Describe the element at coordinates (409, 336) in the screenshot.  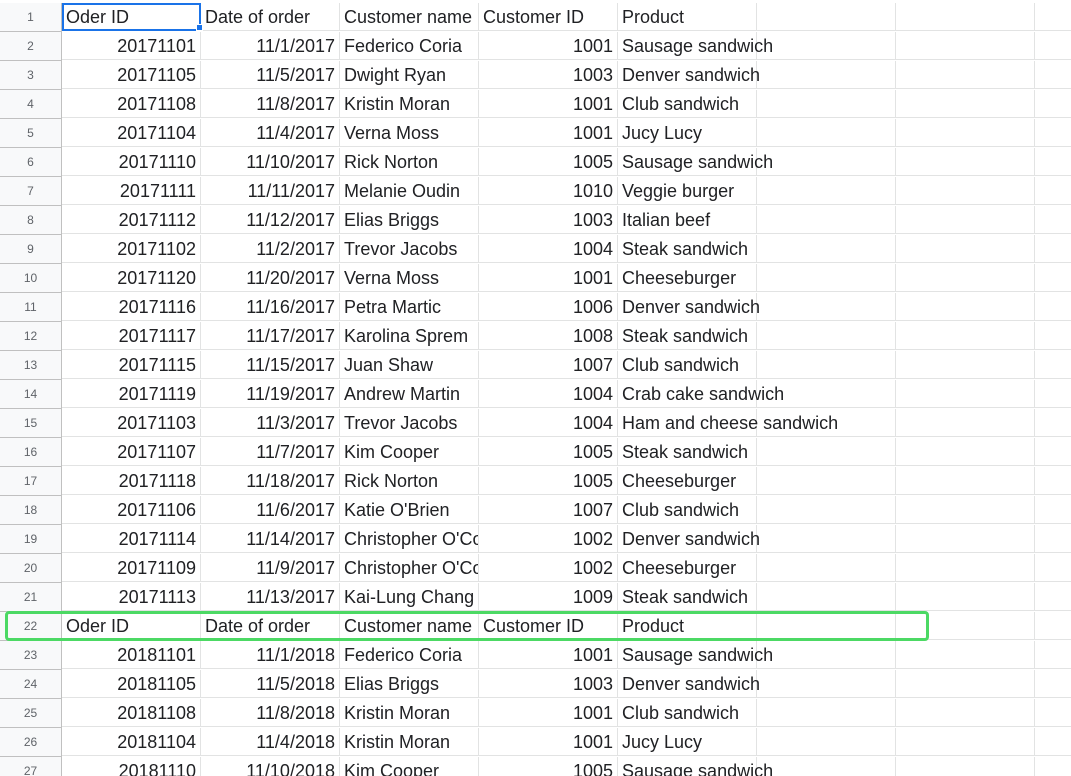
I see `cell-c: Karolina Sprem` at that location.